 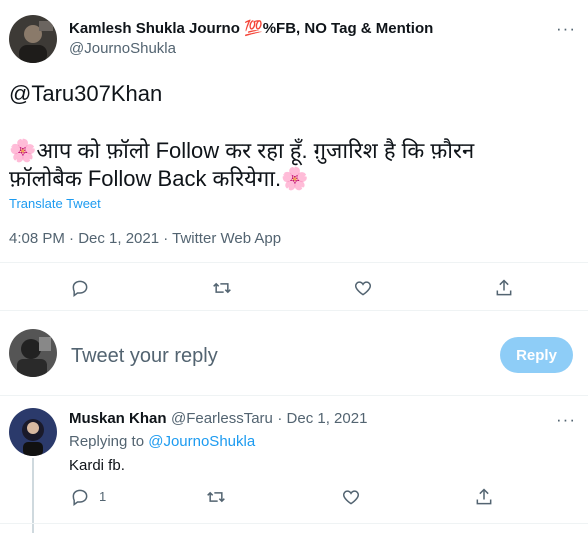 I want to click on reply-retweet-icon, so click(x=216, y=497).